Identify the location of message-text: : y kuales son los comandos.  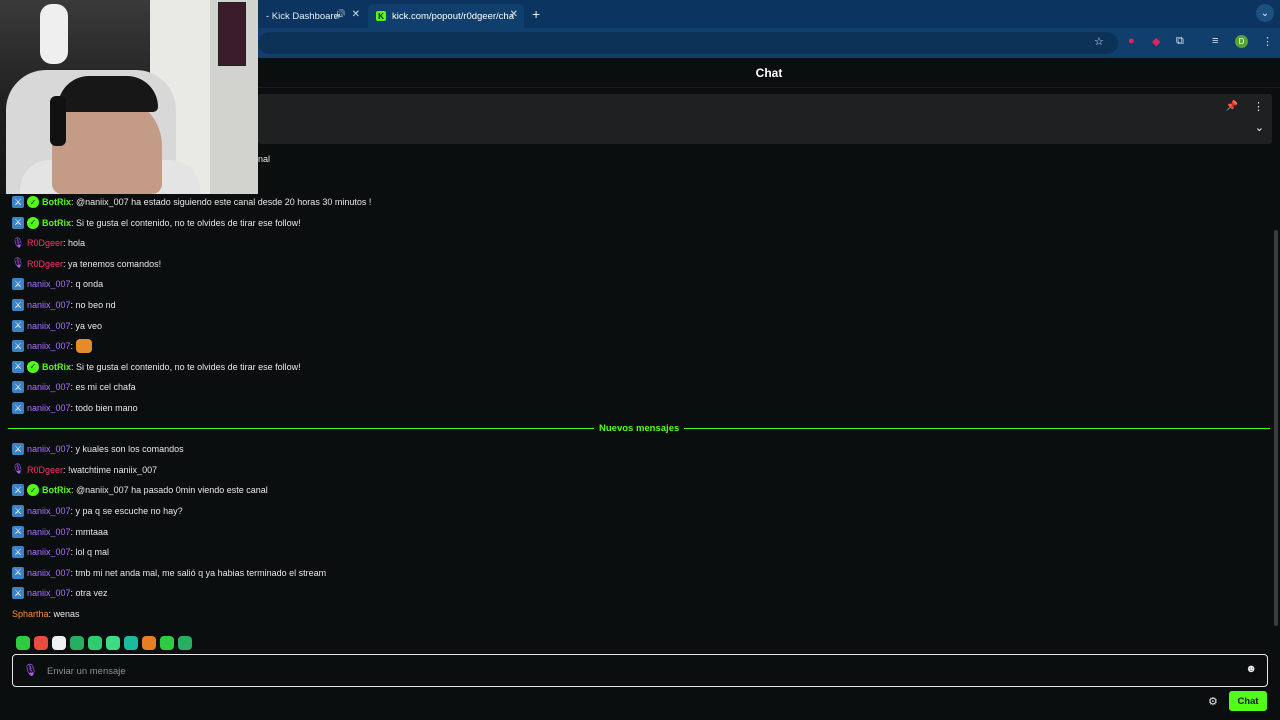
(127, 449).